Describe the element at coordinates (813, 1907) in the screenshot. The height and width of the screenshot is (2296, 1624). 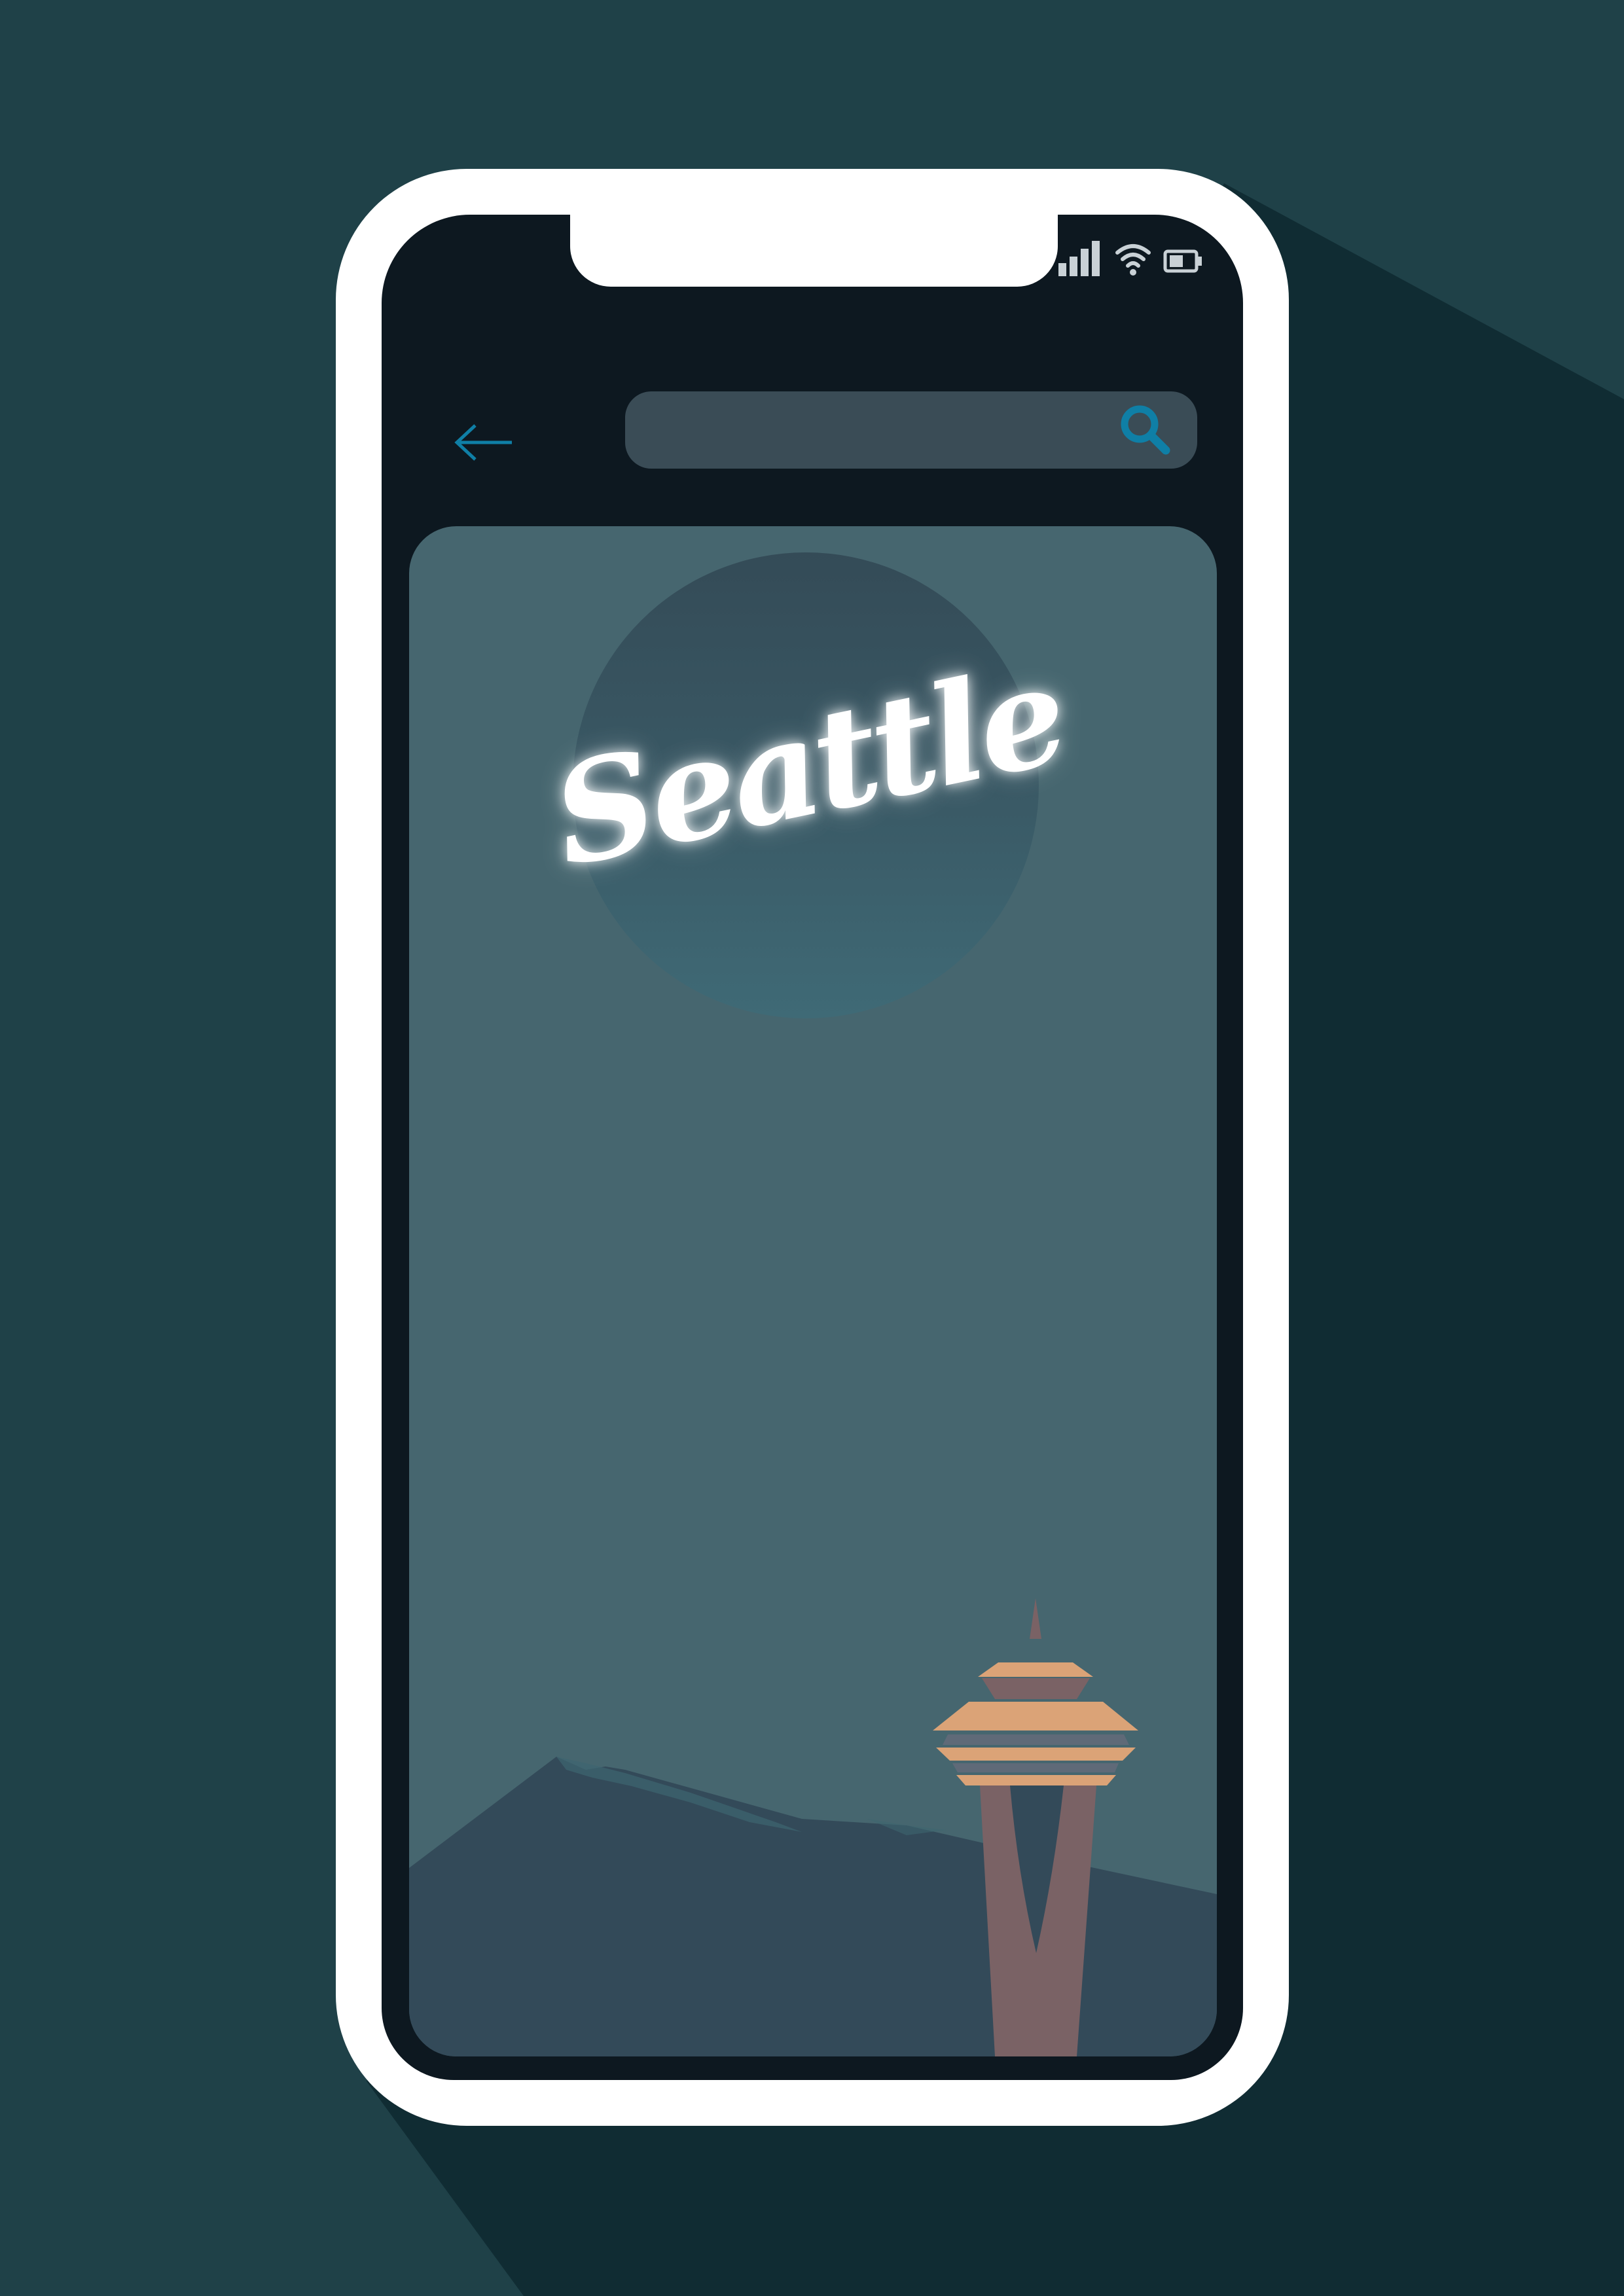
I see `mountain-range` at that location.